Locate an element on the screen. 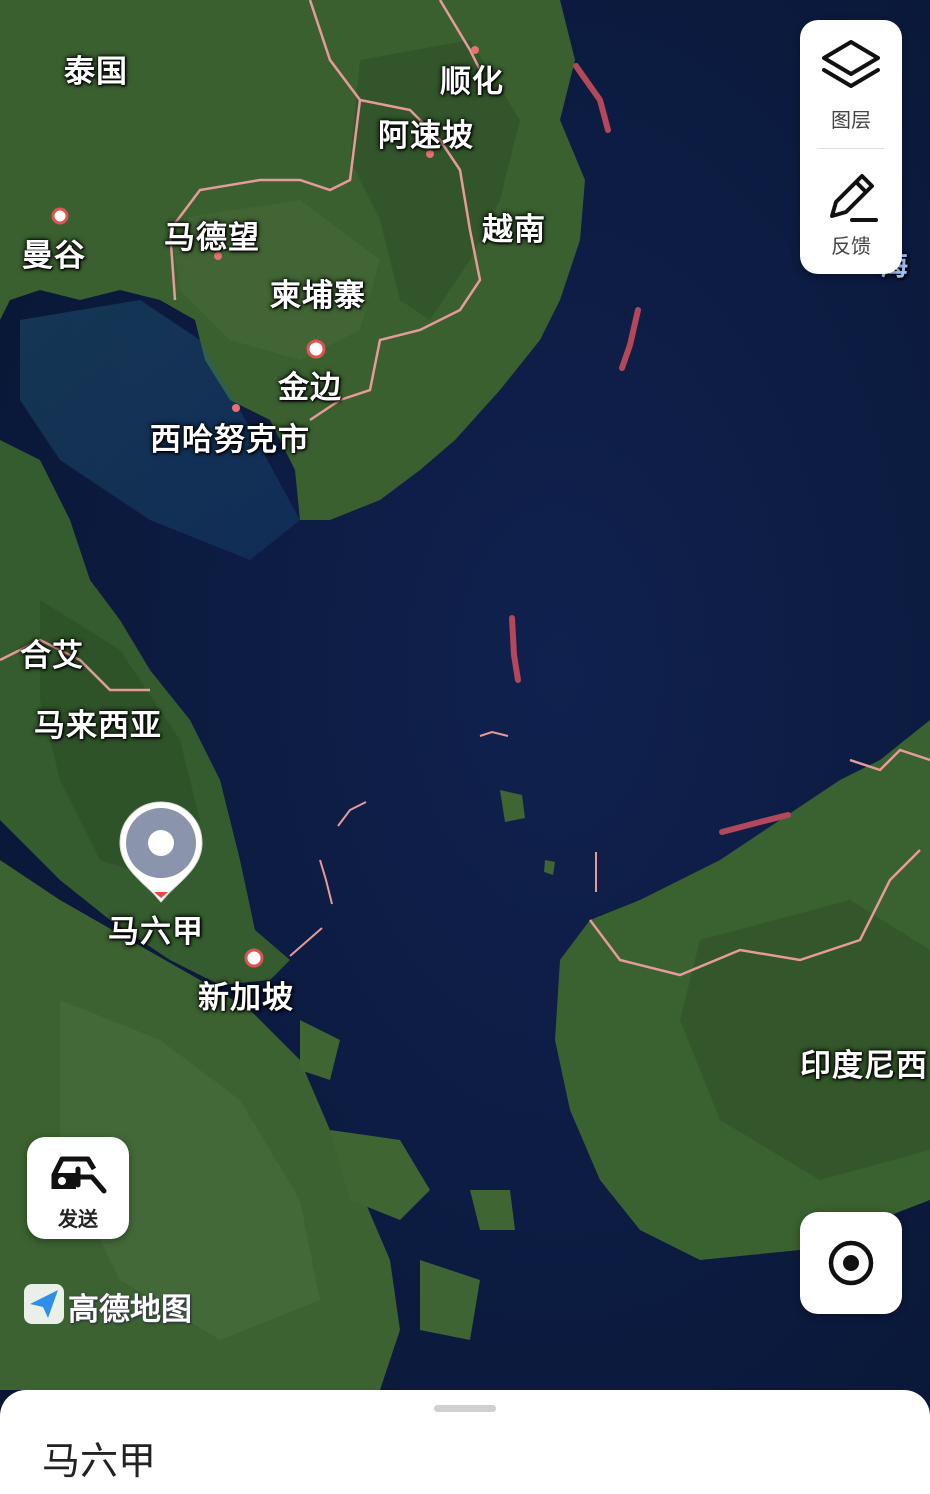  controls-divider is located at coordinates (851, 148).